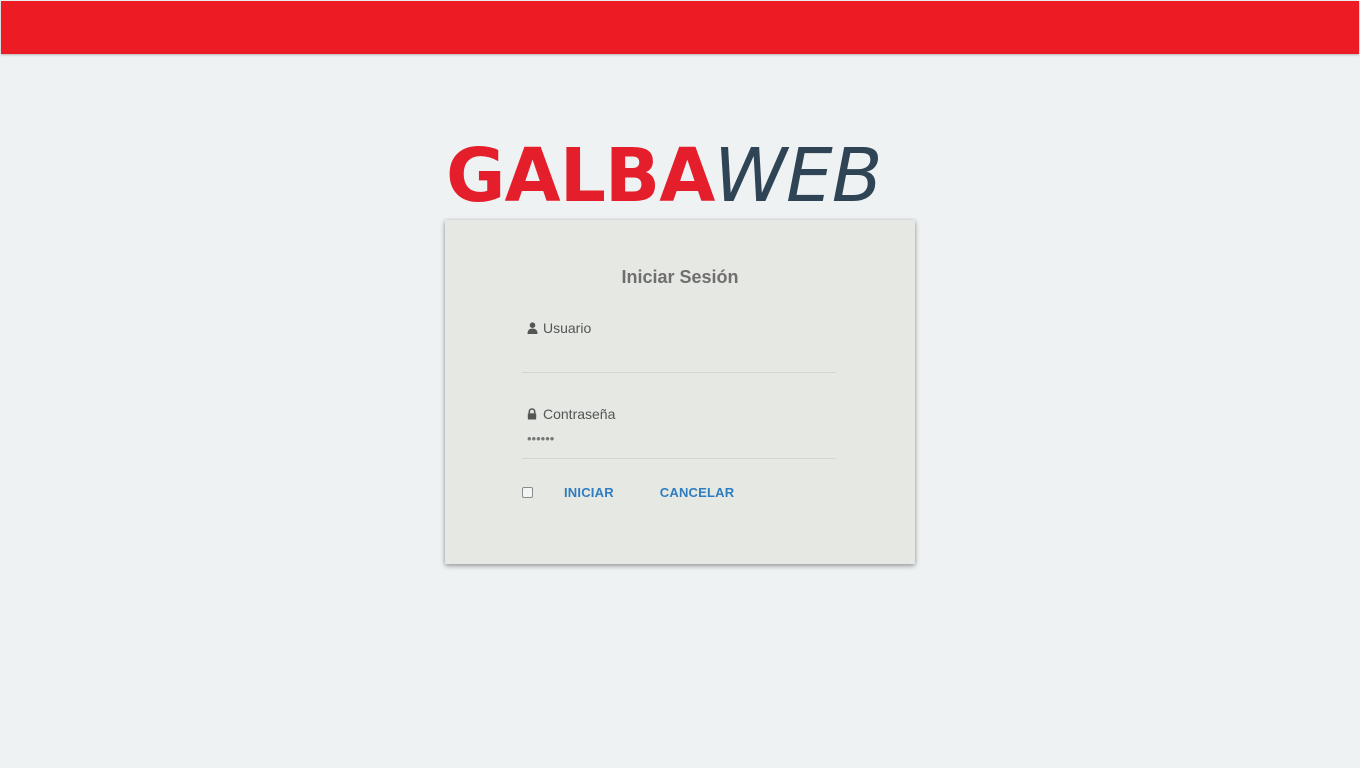  Describe the element at coordinates (677, 352) in the screenshot. I see `username-input` at that location.